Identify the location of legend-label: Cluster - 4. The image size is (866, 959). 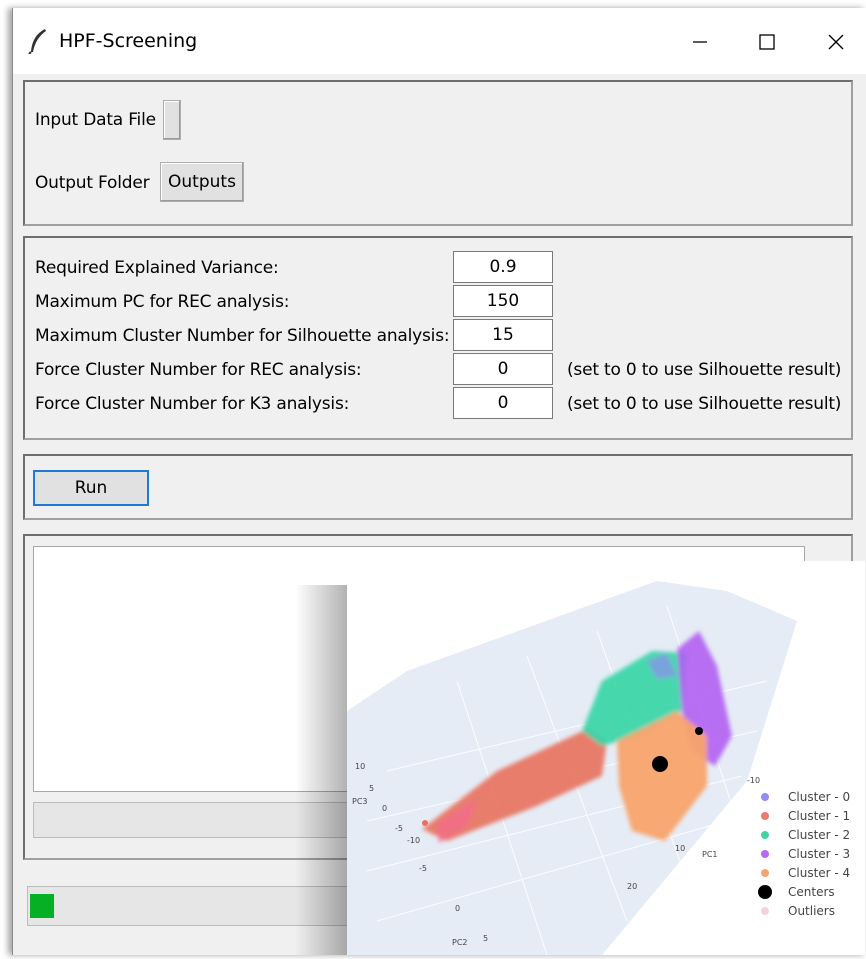
(819, 873).